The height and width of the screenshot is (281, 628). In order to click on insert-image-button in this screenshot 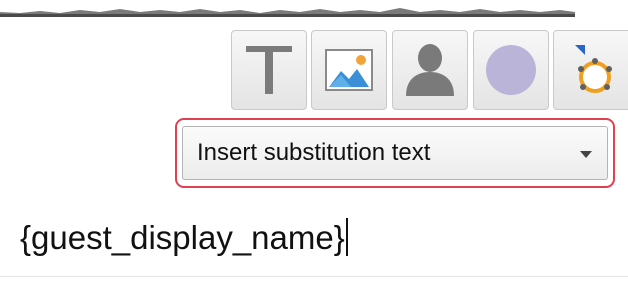, I will do `click(349, 70)`.